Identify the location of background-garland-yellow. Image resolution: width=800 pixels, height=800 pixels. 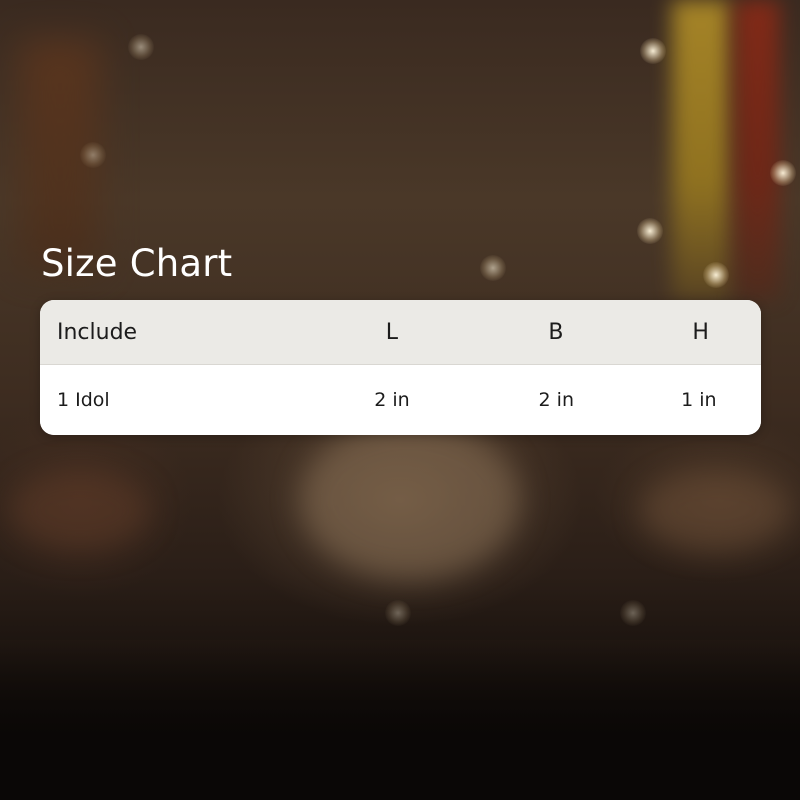
(701, 150).